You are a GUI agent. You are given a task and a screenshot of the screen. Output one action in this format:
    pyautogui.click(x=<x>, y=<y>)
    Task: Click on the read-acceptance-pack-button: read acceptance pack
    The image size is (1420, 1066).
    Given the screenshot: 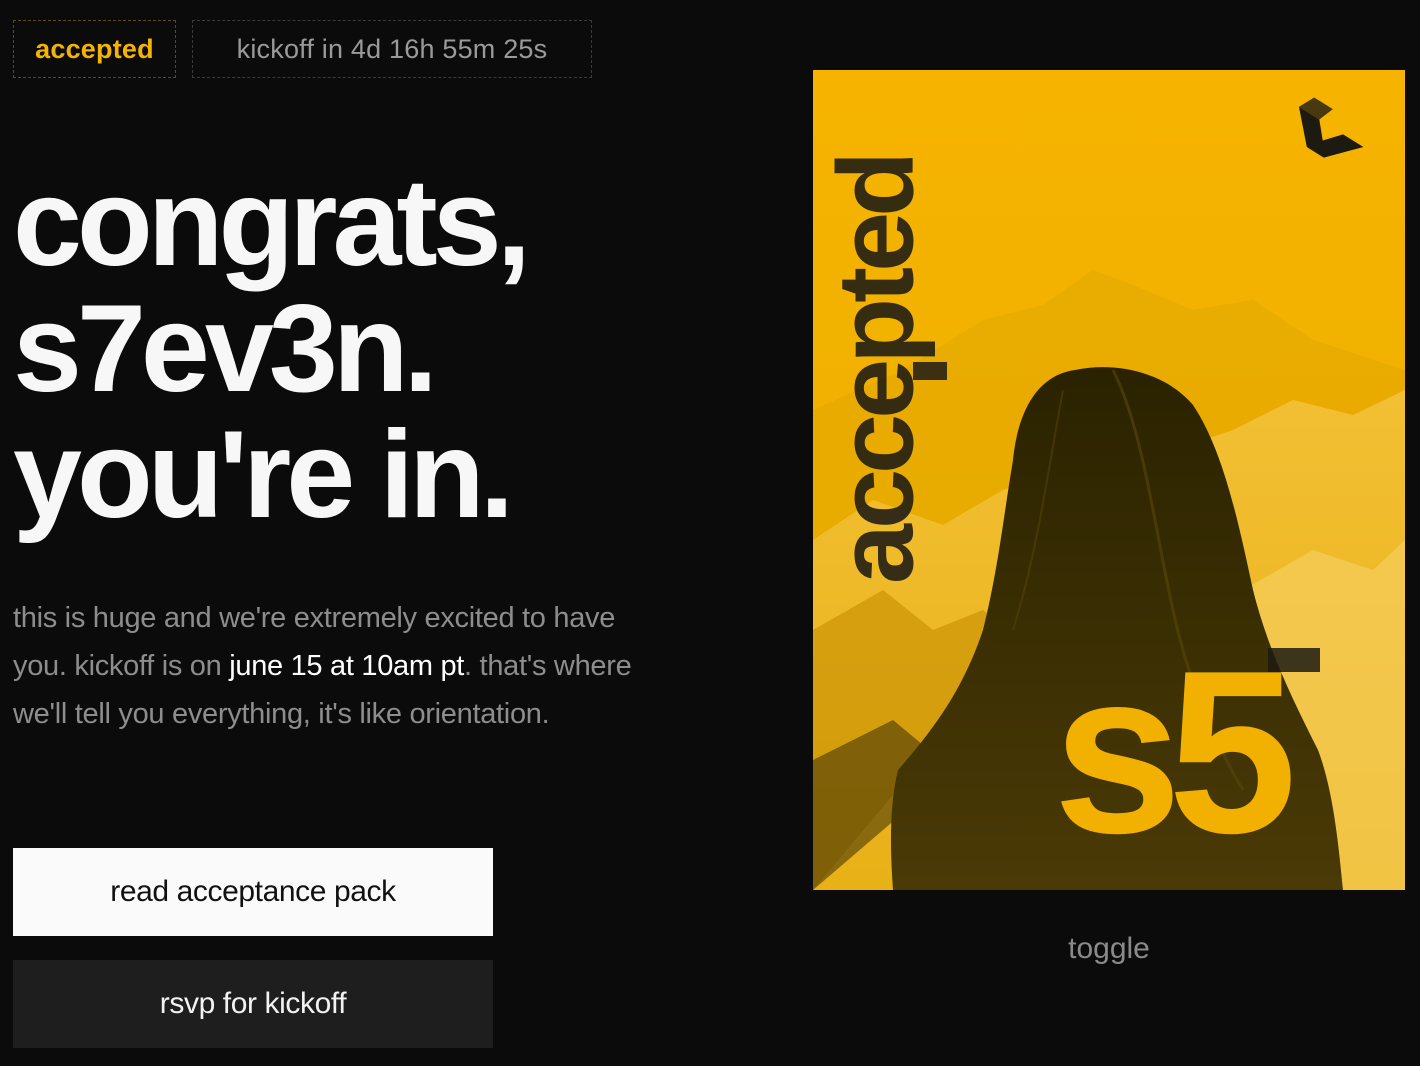 What is the action you would take?
    pyautogui.click(x=253, y=892)
    